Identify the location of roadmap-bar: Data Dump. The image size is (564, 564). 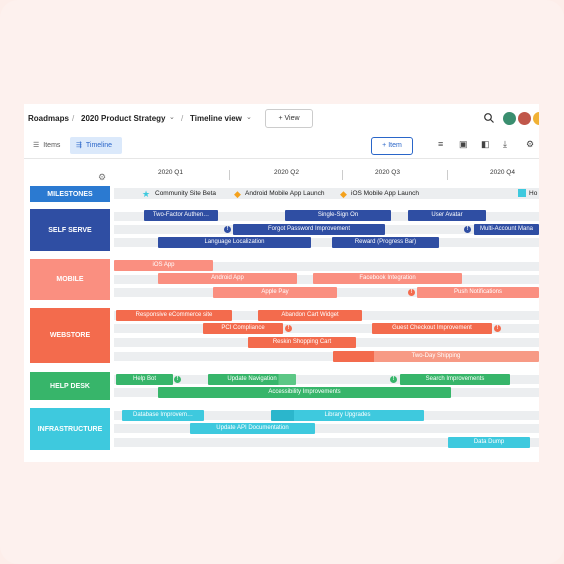
(489, 442).